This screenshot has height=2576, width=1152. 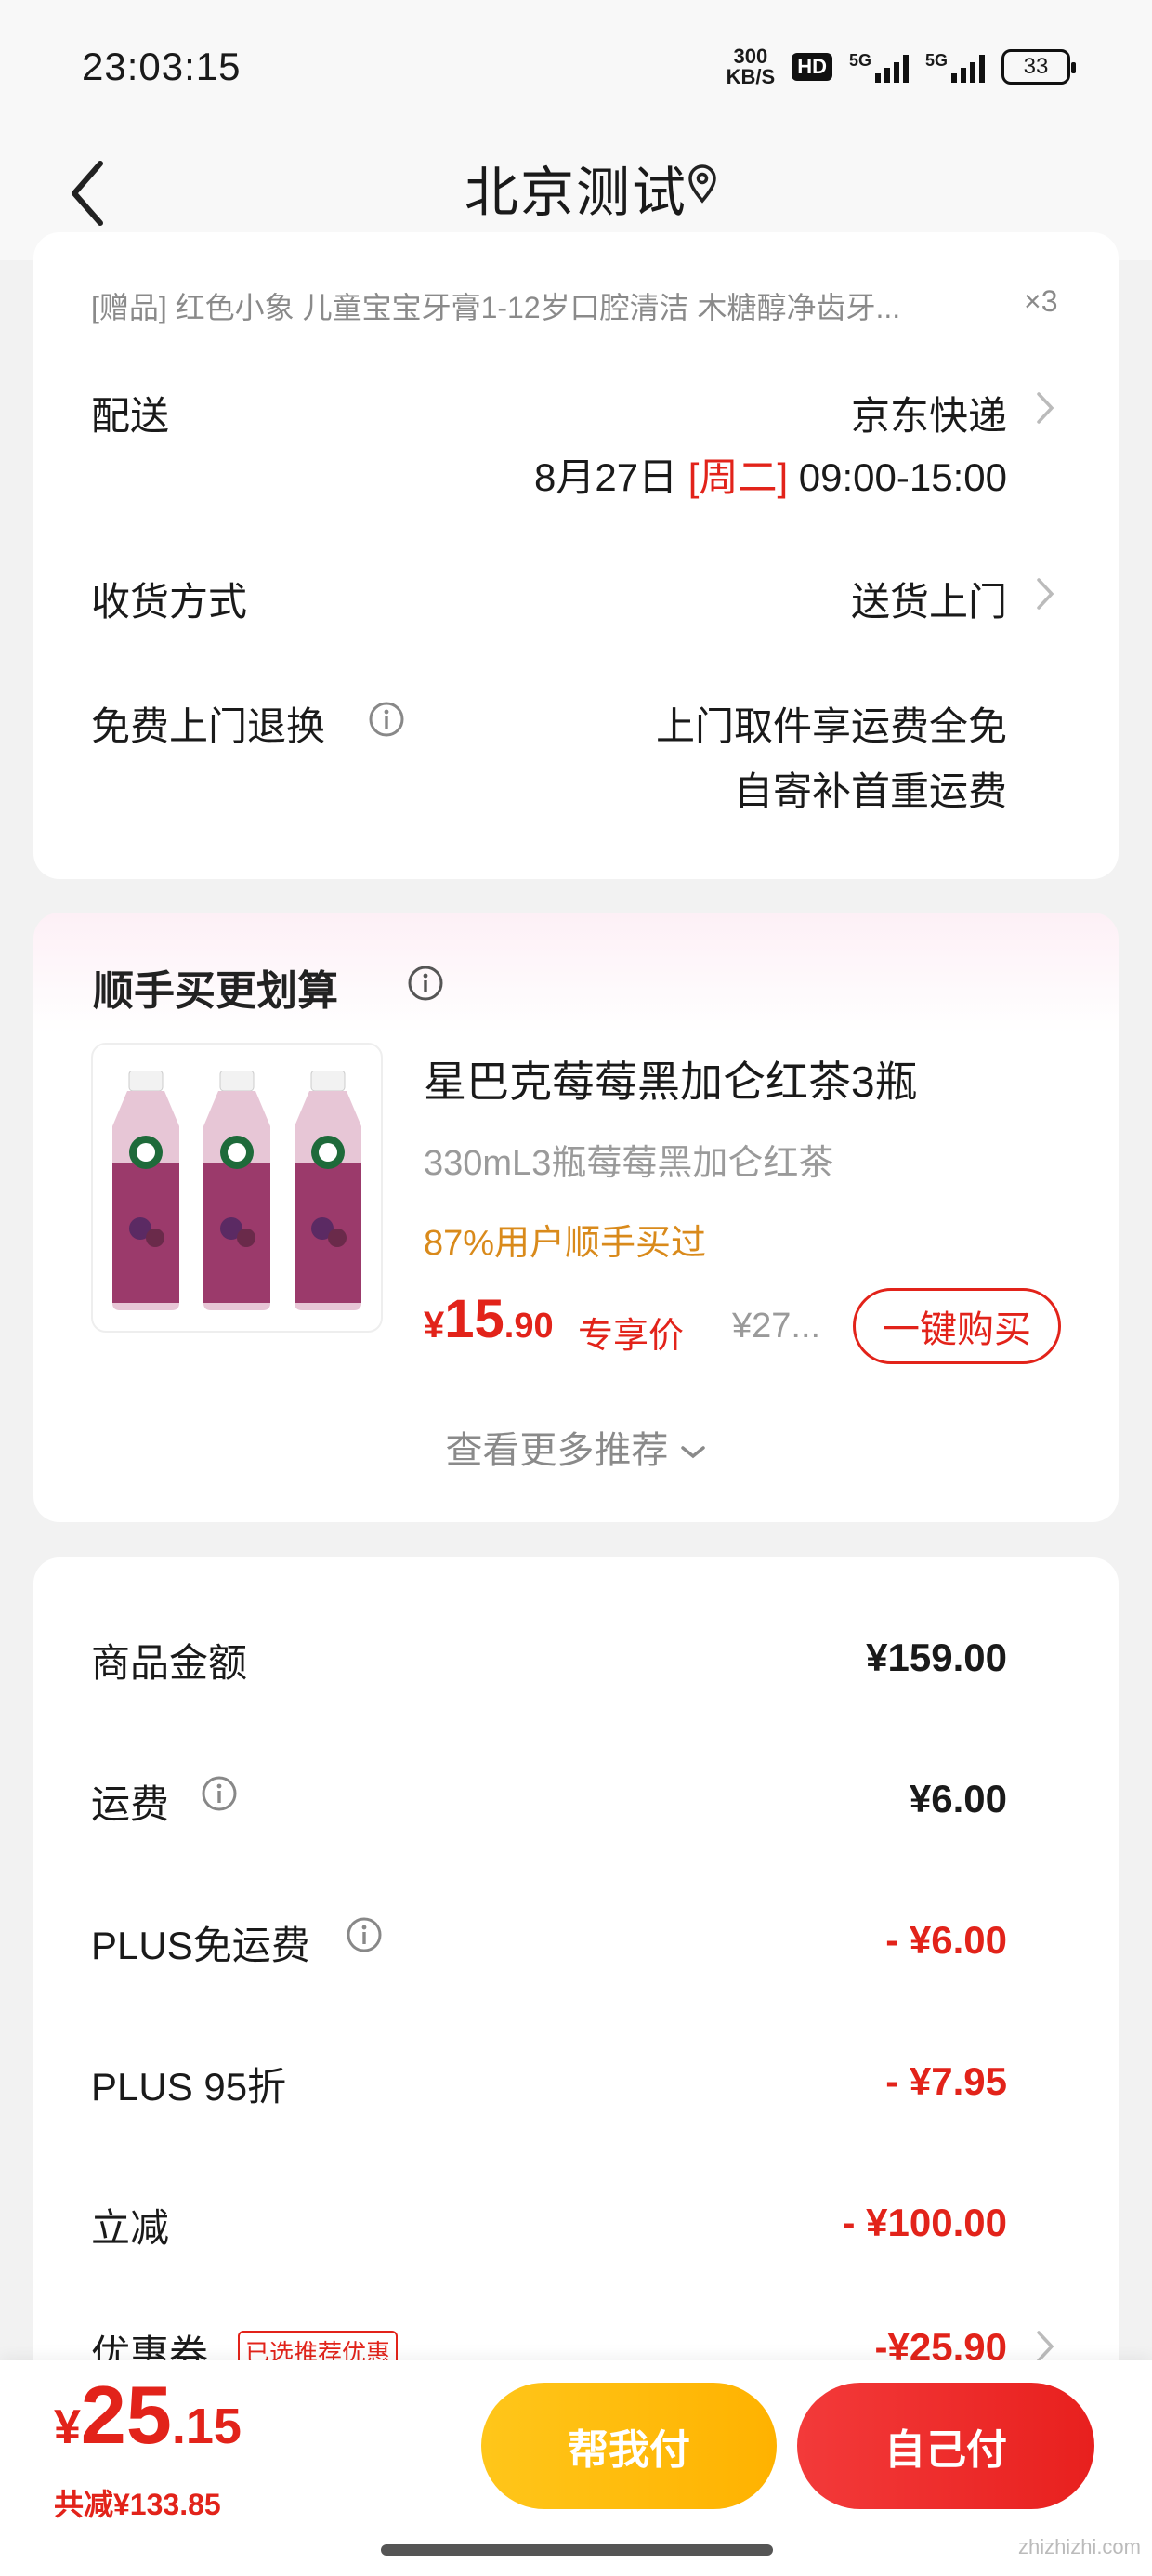 I want to click on product-spec: 330mL3瓶莓莓黑加仑红茶, so click(x=629, y=1163).